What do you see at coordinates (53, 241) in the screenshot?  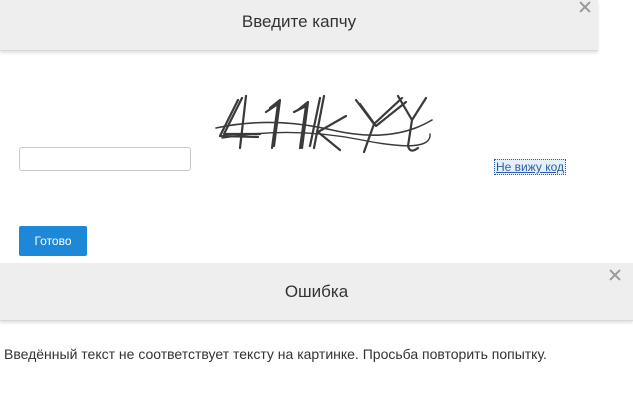 I see `submit-button: Готово` at bounding box center [53, 241].